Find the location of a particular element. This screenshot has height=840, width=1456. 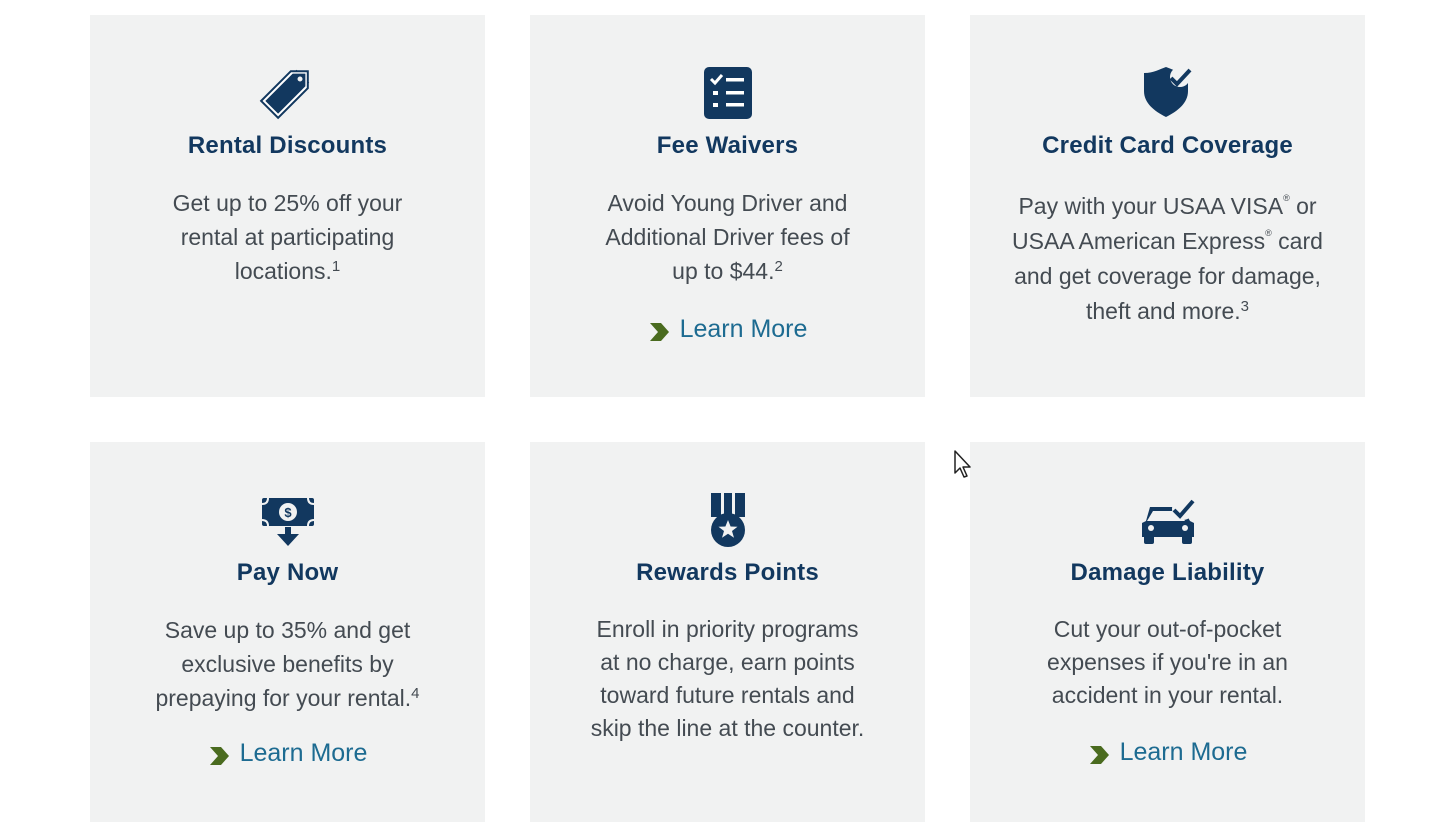

desc-line: card is located at coordinates (1297, 241).